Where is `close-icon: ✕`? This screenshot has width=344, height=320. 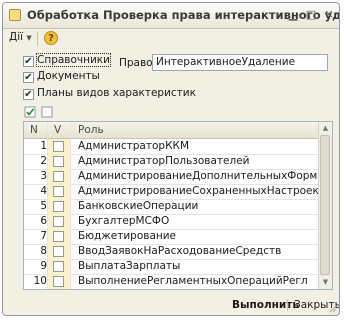
close-icon: ✕ is located at coordinates (329, 15).